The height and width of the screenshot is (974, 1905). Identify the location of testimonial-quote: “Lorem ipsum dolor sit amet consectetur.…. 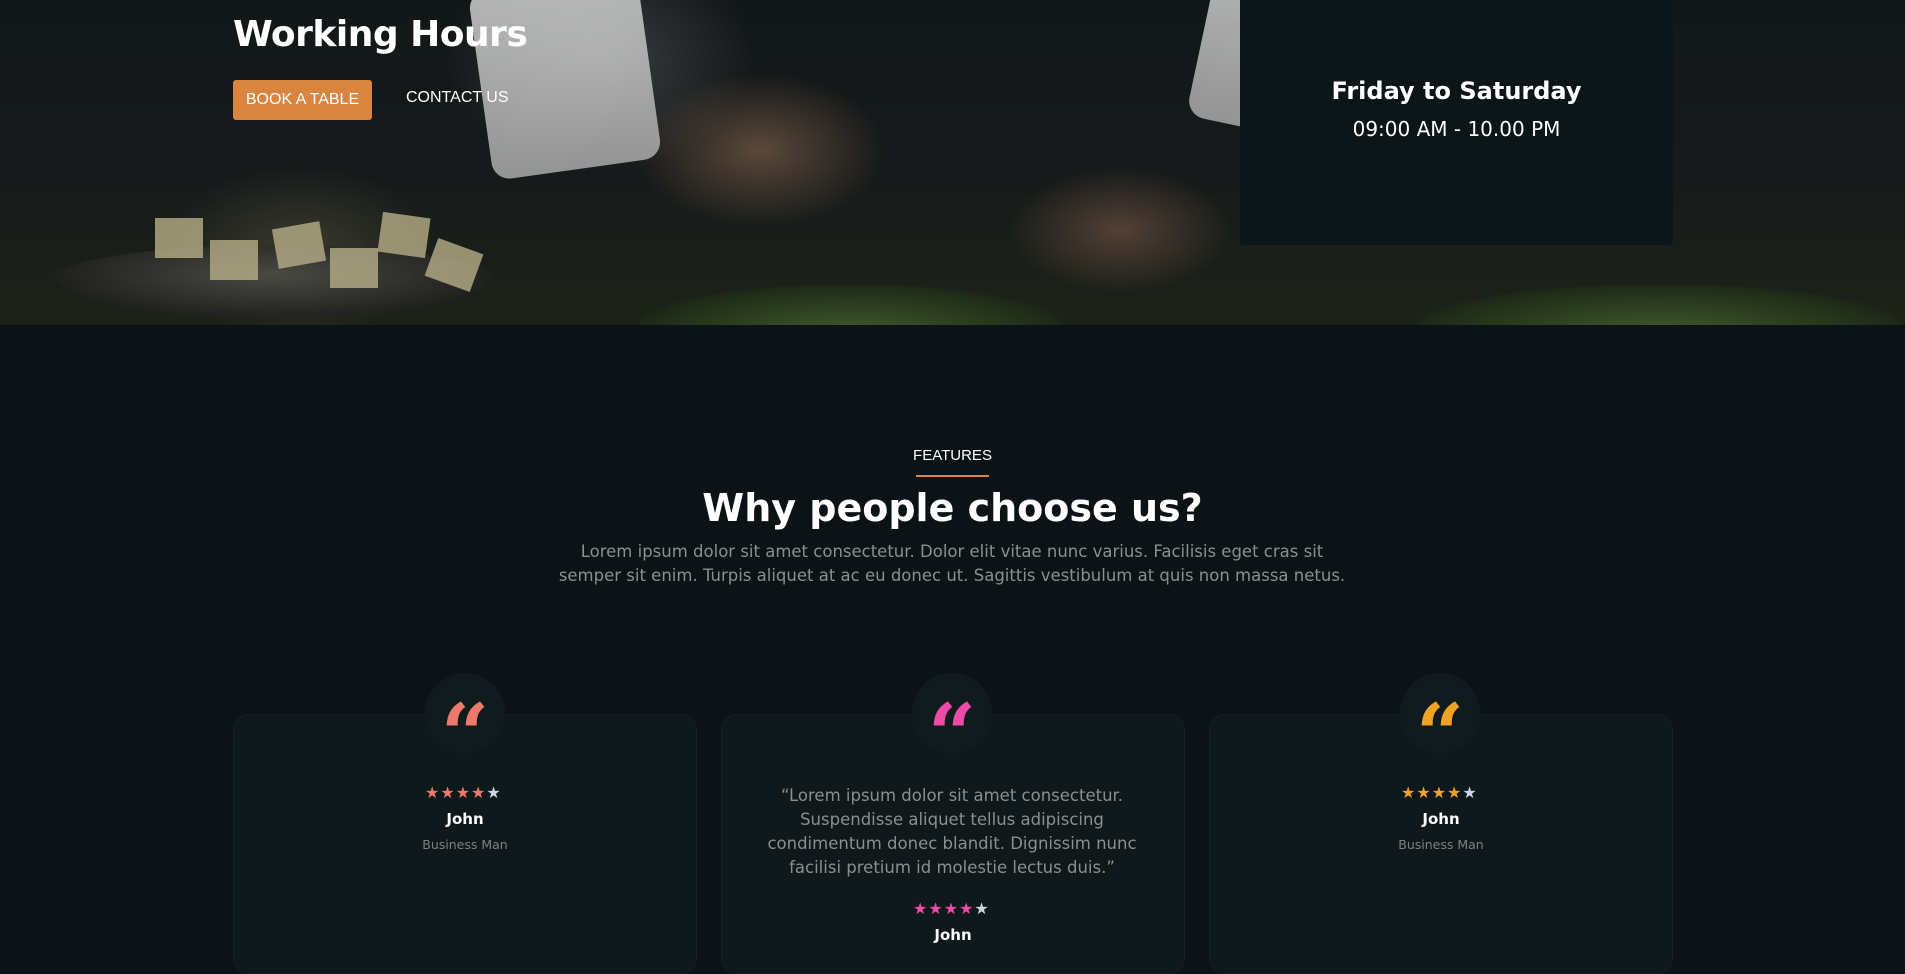
(952, 831).